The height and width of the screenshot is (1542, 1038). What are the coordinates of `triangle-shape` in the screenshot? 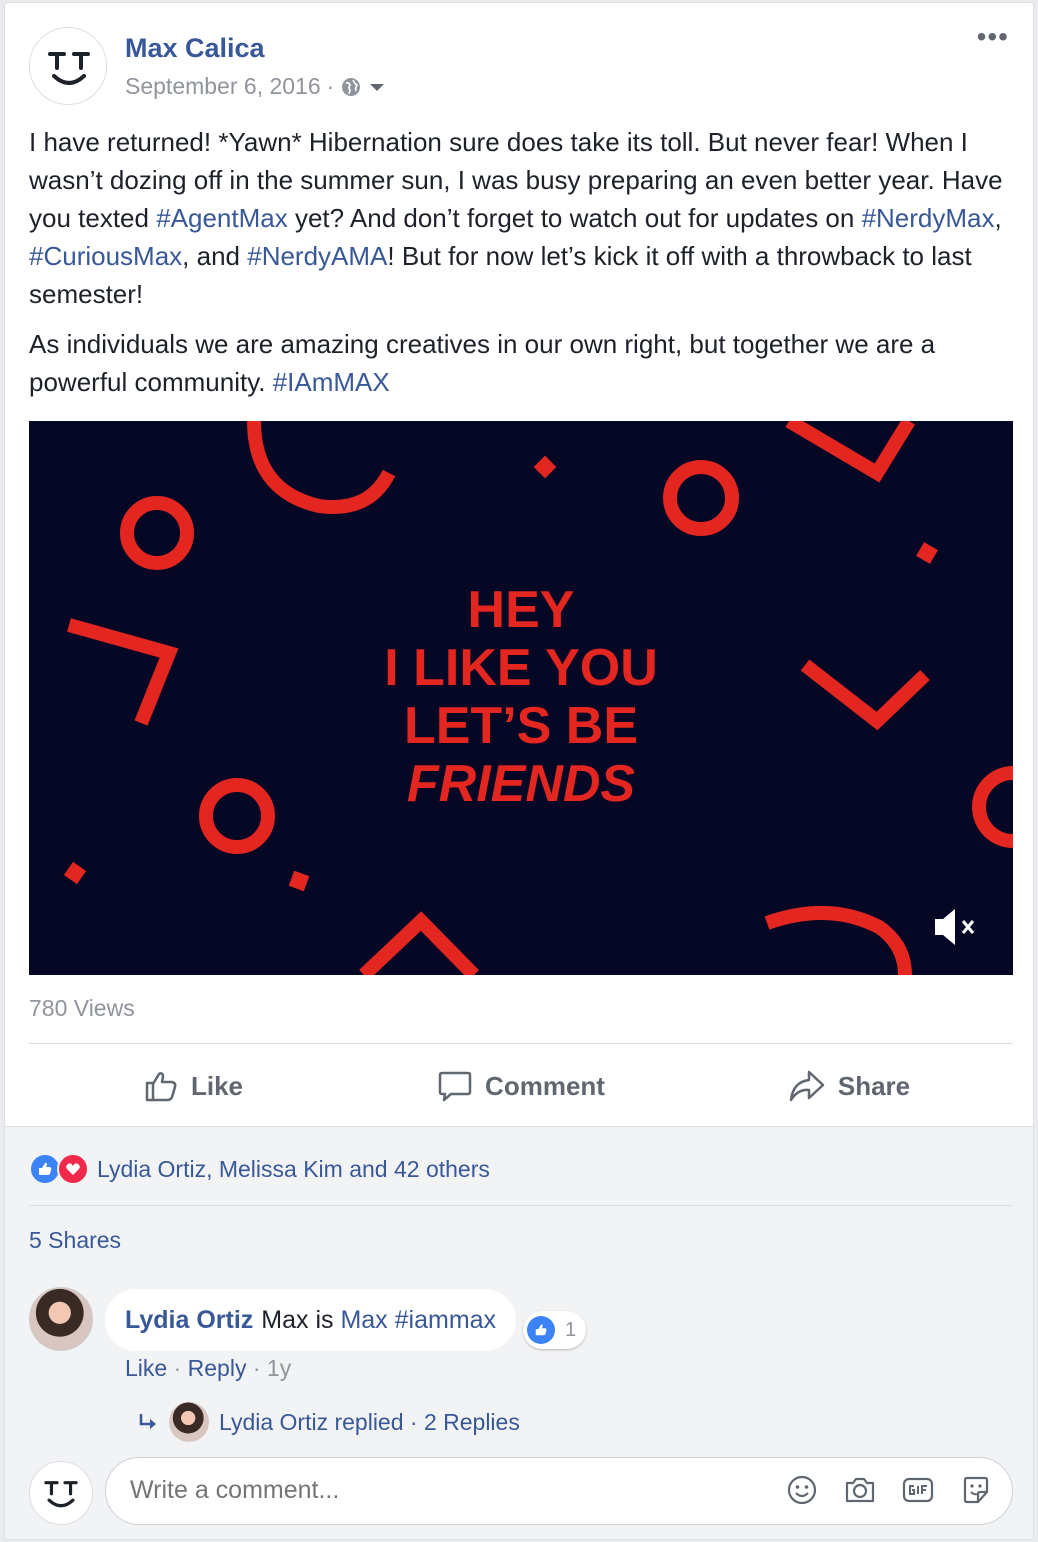 It's located at (419, 943).